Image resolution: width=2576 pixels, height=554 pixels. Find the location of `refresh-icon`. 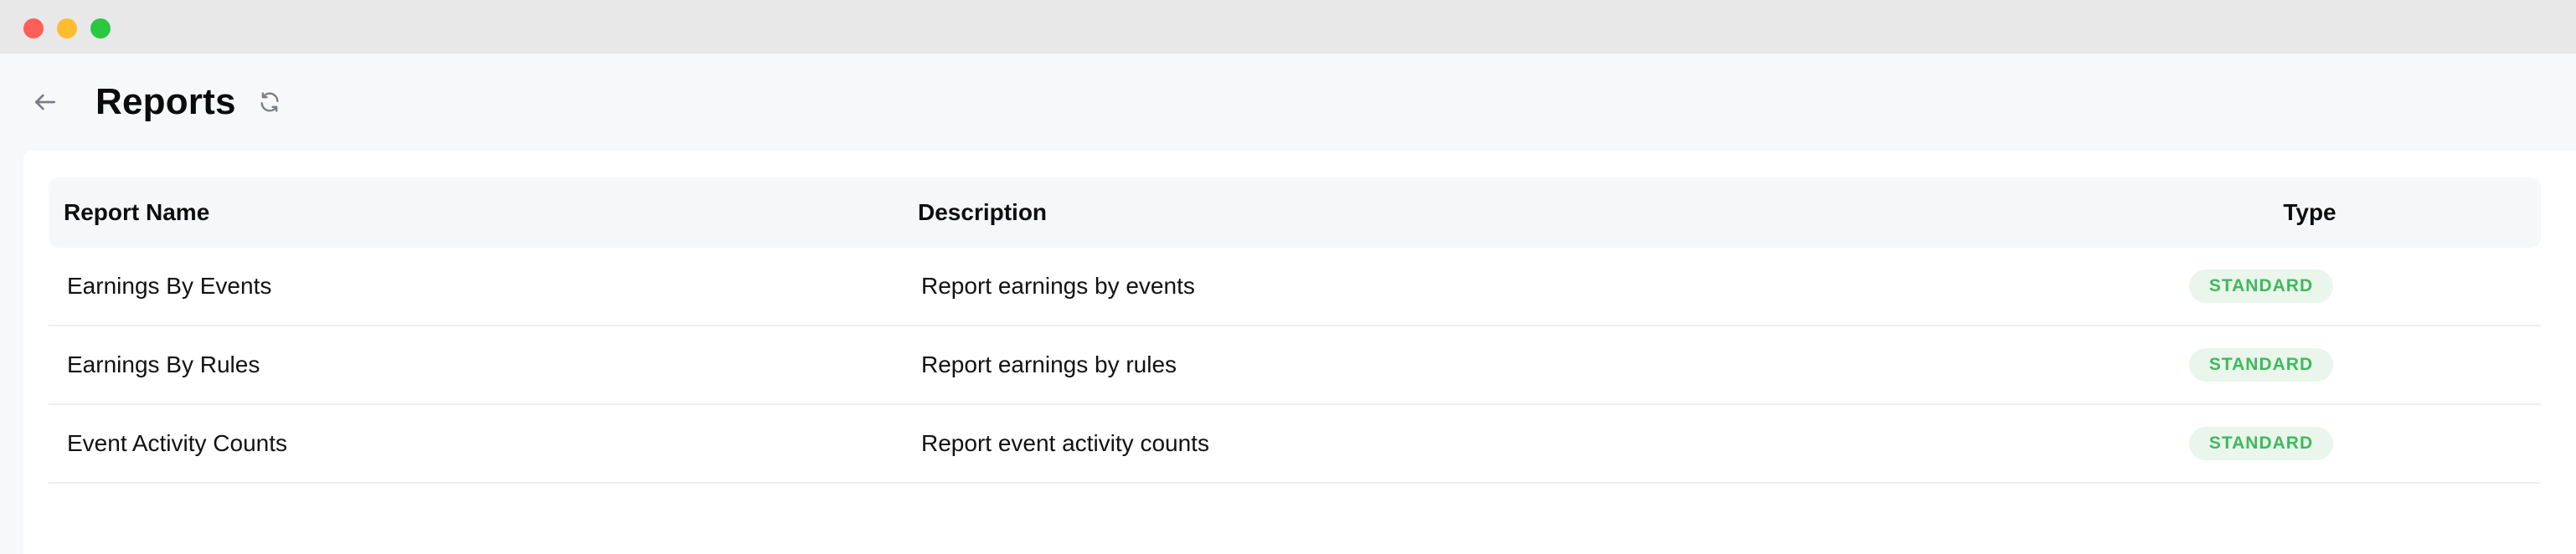

refresh-icon is located at coordinates (269, 102).